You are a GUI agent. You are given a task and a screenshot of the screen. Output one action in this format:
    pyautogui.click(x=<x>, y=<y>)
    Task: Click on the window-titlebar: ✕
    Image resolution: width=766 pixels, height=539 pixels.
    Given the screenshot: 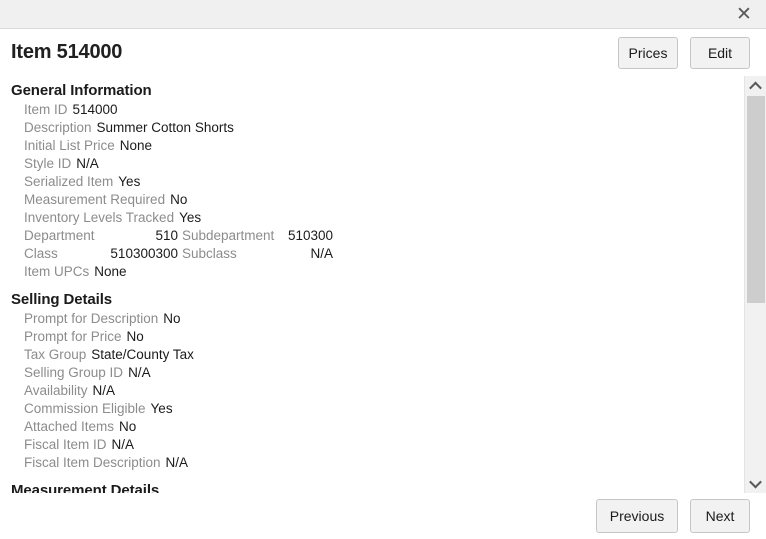 What is the action you would take?
    pyautogui.click(x=383, y=14)
    